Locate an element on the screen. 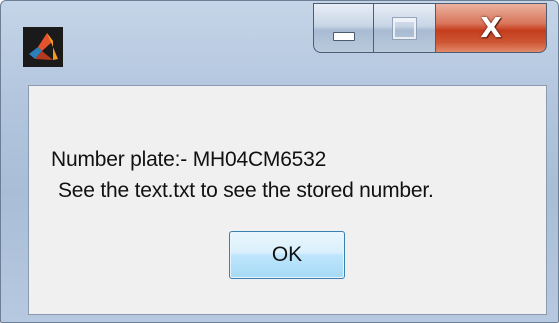 The height and width of the screenshot is (323, 559). ok-button: OK is located at coordinates (287, 255).